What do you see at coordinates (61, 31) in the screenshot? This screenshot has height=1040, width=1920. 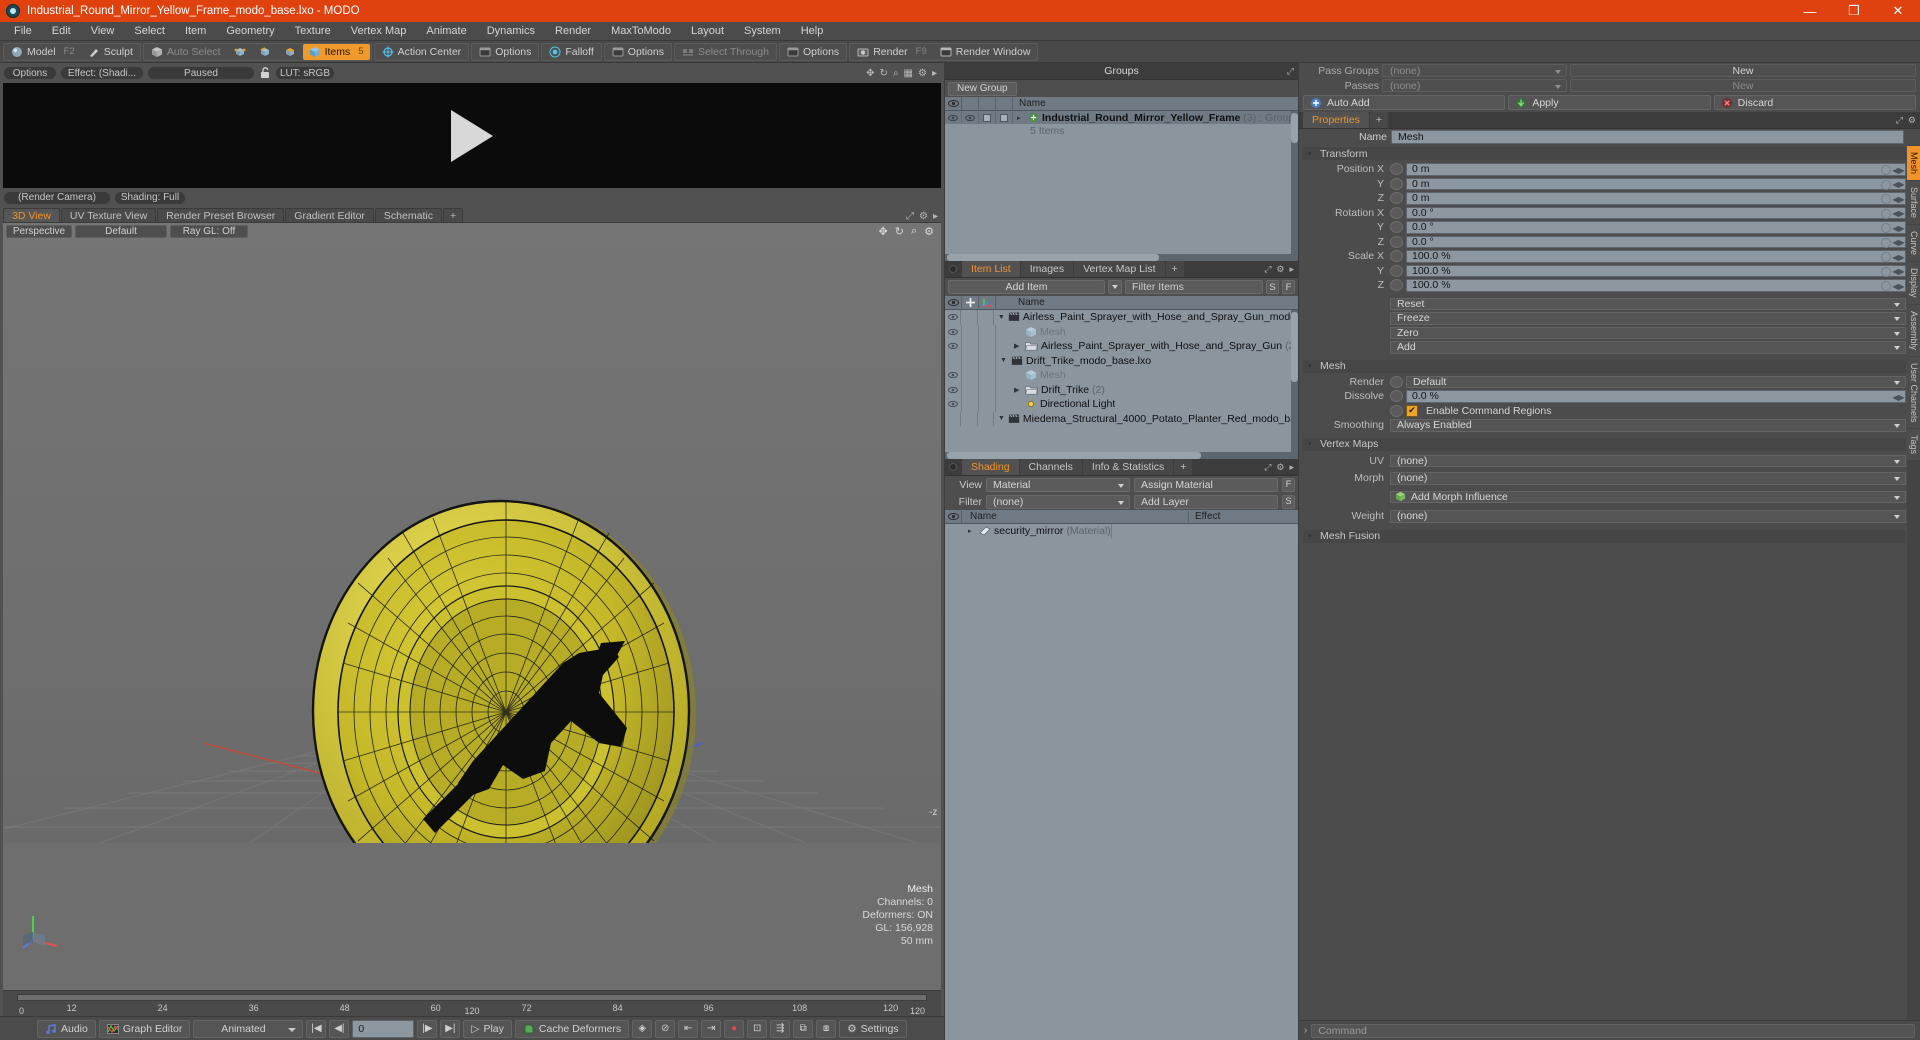 I see `menu-item-edit: Edit` at bounding box center [61, 31].